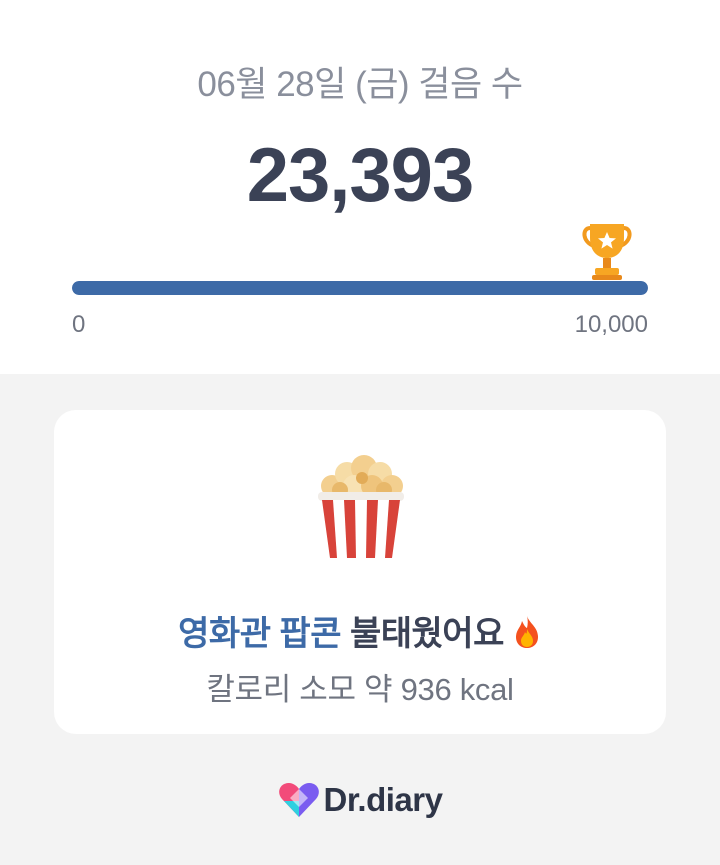  What do you see at coordinates (360, 84) in the screenshot?
I see `date-title: 06월 28일 (금) 걸음 수` at bounding box center [360, 84].